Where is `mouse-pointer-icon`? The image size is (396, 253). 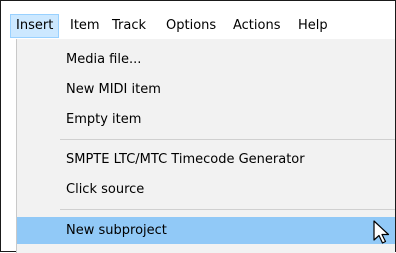
mouse-pointer-icon is located at coordinates (381, 232).